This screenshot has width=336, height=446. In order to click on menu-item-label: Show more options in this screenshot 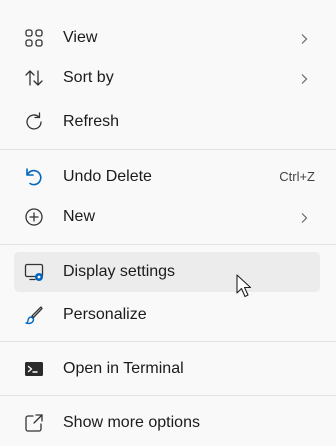, I will do `click(131, 422)`.